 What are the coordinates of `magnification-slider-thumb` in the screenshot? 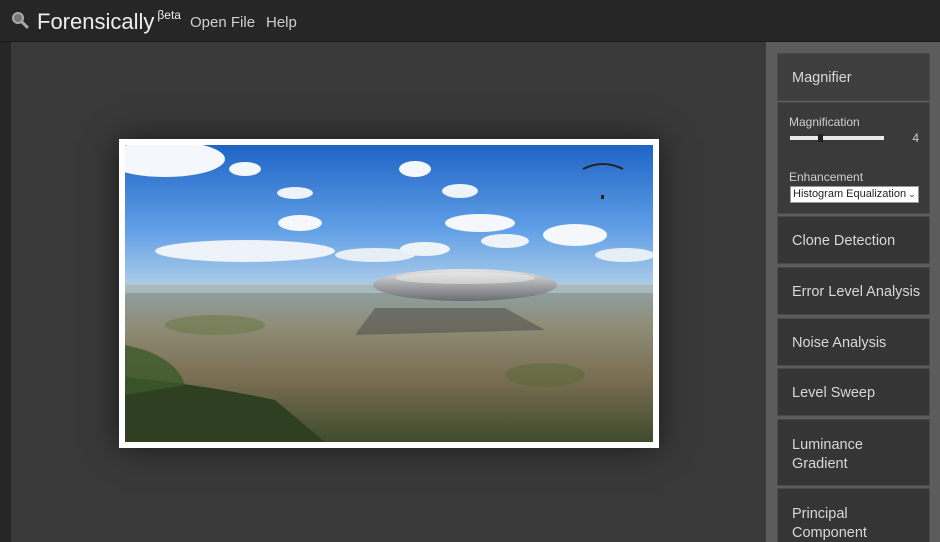 It's located at (821, 138).